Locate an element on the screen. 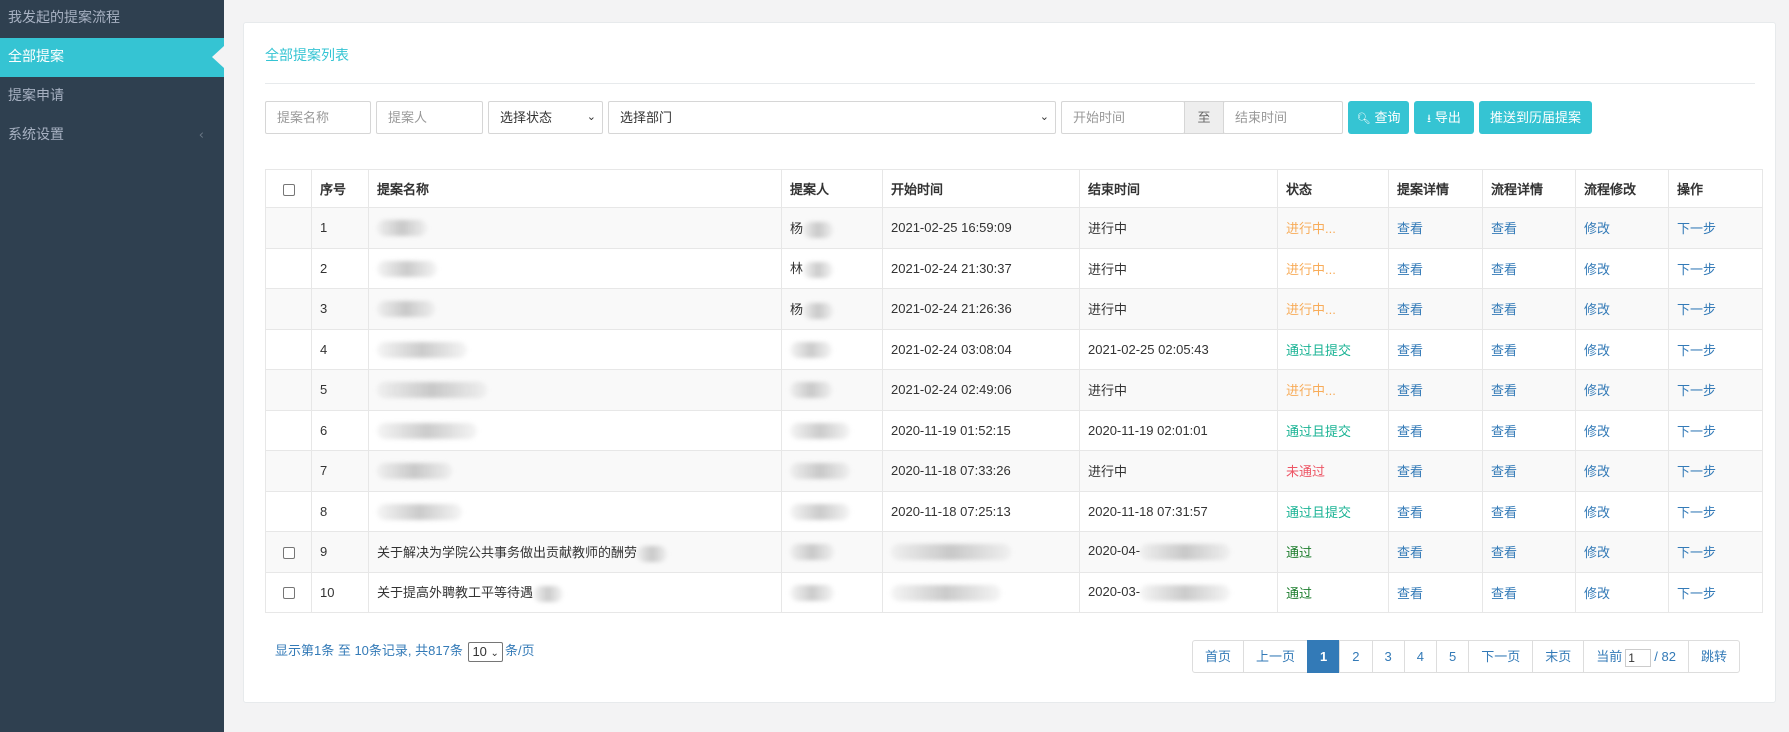  first-page-button: 首页 is located at coordinates (1218, 656).